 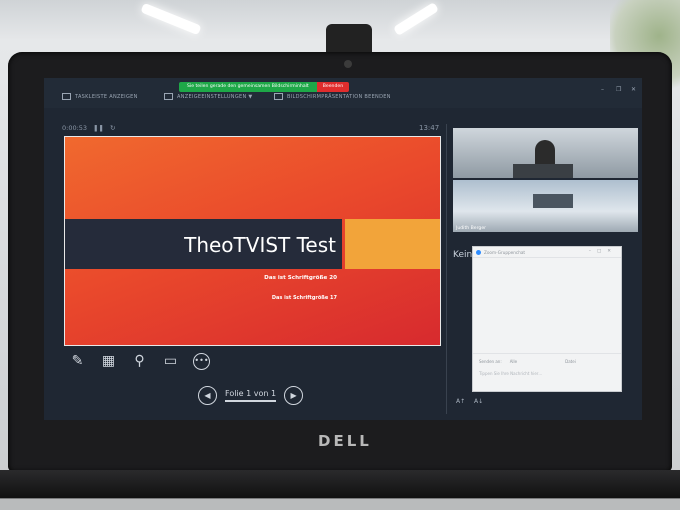 I want to click on previous-slide-button: ◀, so click(x=207, y=395).